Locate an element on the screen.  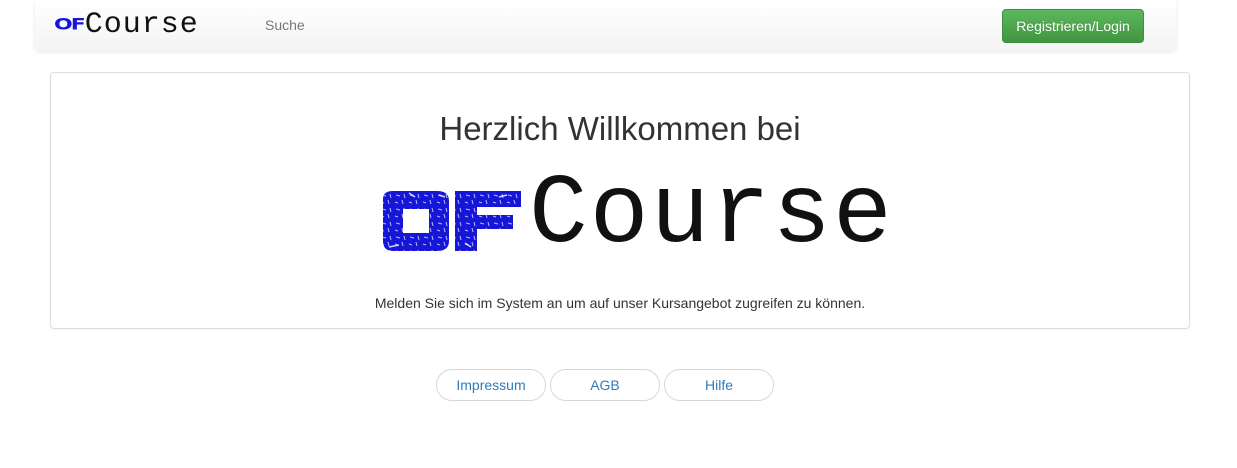
brand-logo-link: OF Course is located at coordinates (126, 25).